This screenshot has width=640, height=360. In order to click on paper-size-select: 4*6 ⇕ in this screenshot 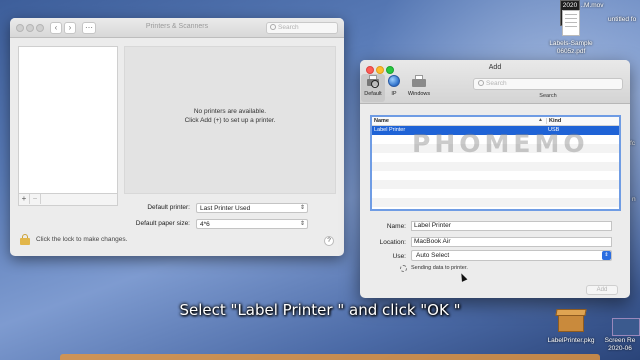, I will do `click(252, 224)`.